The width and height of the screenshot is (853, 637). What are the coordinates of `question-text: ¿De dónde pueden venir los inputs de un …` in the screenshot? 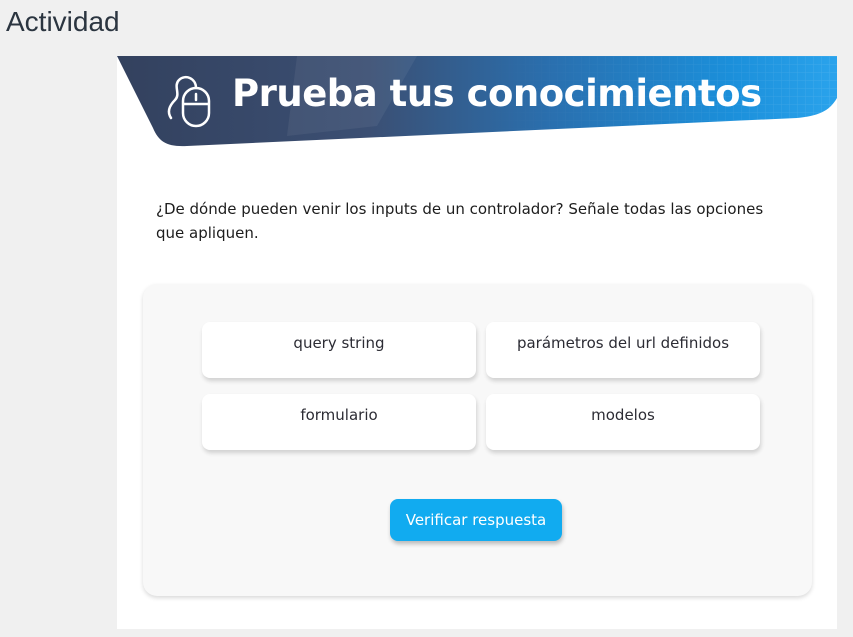 It's located at (460, 221).